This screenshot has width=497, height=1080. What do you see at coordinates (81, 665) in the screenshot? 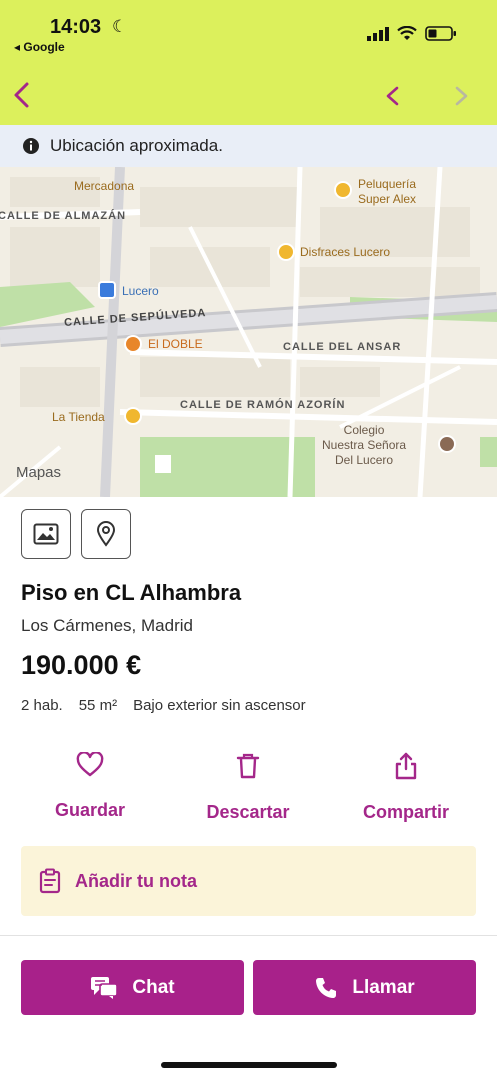
I see `listing-price: 190.000 €` at bounding box center [81, 665].